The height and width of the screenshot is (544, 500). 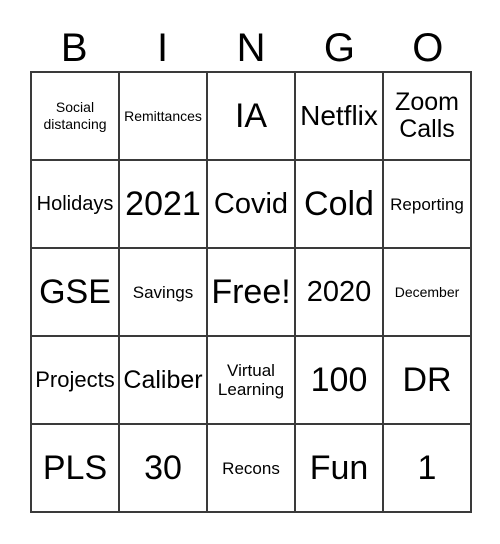 I want to click on bingo-cell-n4: Virtual Learning, so click(x=252, y=381).